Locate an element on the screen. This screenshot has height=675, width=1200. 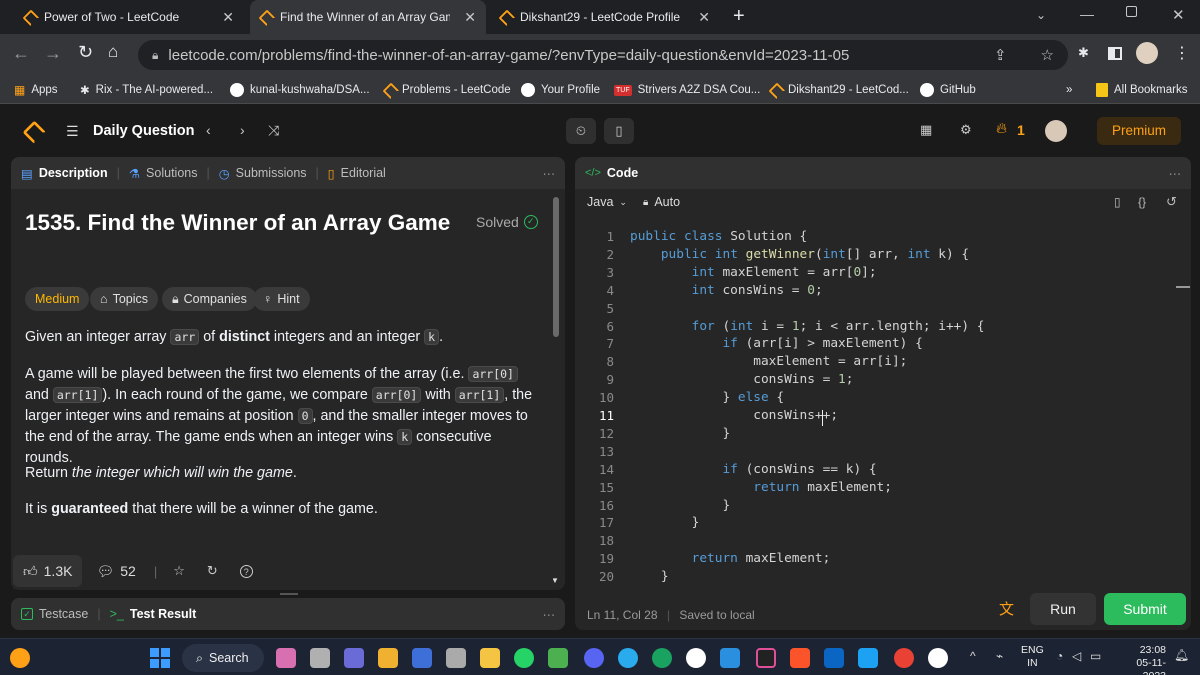
media-player-icon is located at coordinates (938, 658).